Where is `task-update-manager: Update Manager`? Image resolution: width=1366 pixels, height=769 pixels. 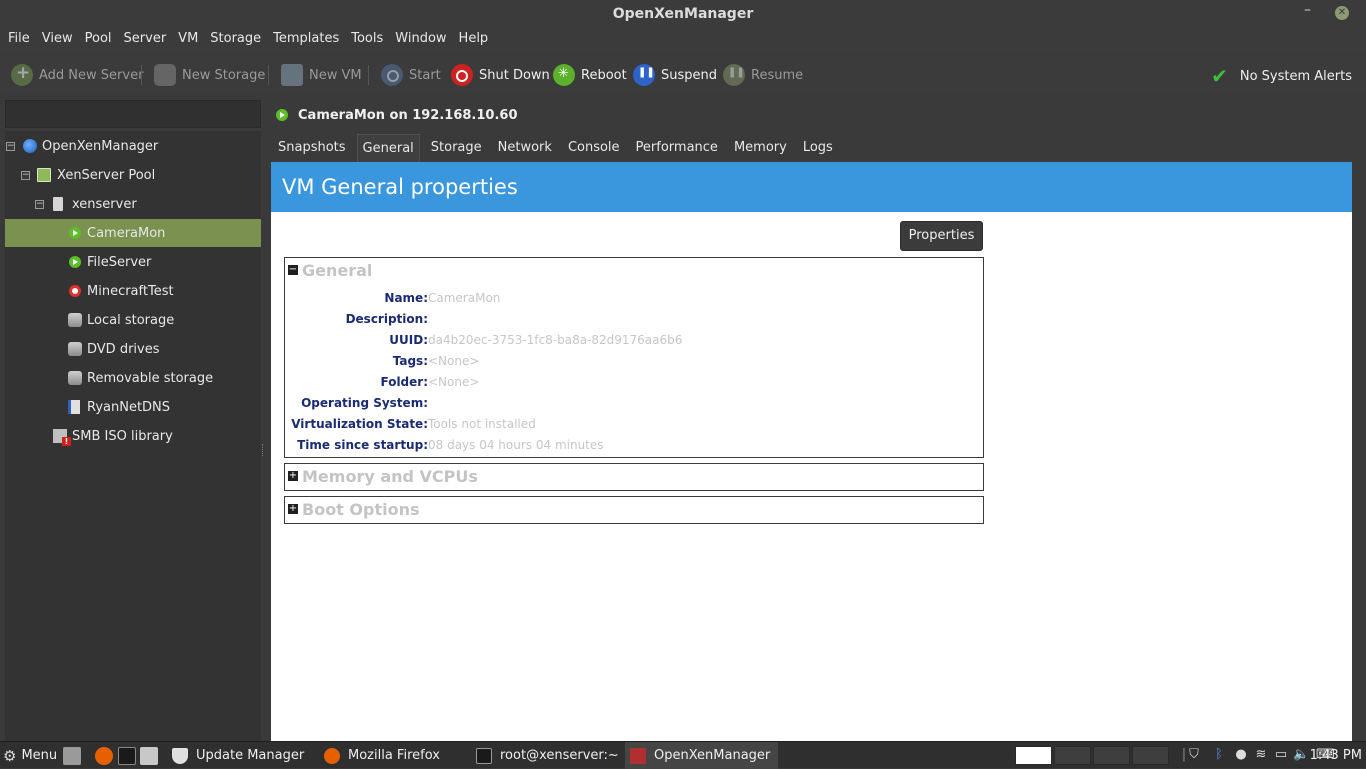
task-update-manager: Update Manager is located at coordinates (241, 755).